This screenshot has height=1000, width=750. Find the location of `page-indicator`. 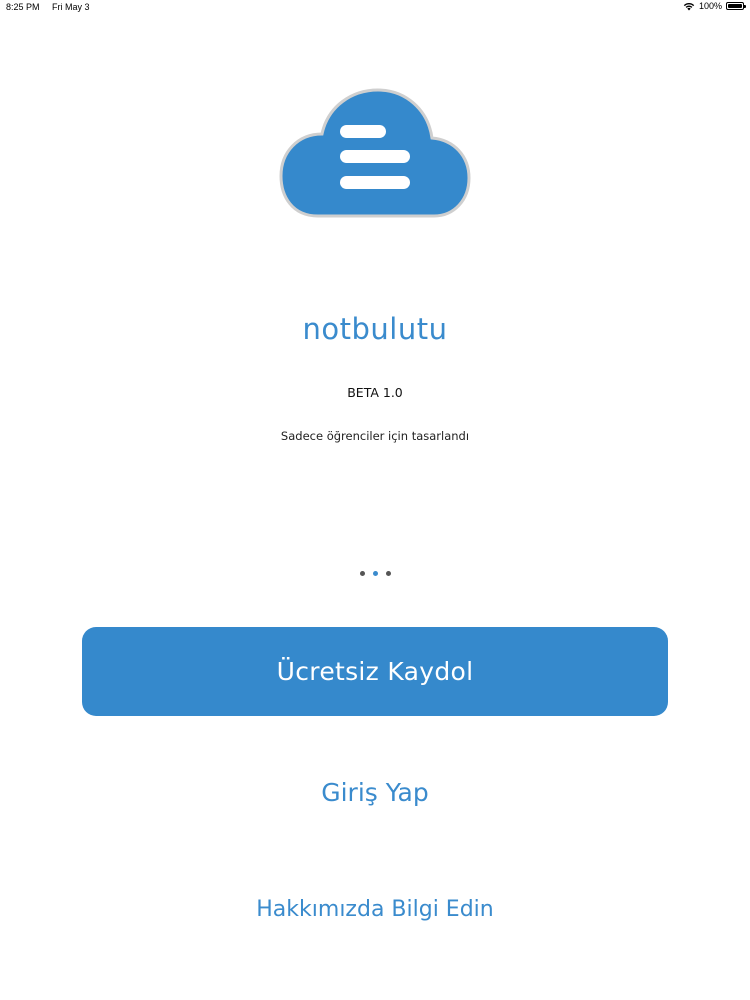

page-indicator is located at coordinates (375, 573).